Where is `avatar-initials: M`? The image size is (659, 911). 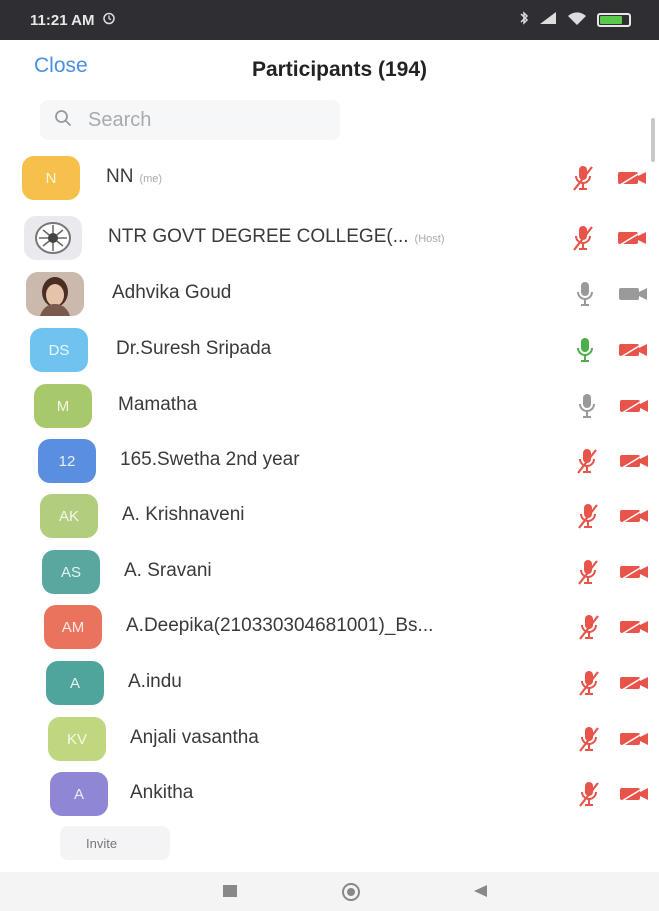
avatar-initials: M is located at coordinates (63, 406).